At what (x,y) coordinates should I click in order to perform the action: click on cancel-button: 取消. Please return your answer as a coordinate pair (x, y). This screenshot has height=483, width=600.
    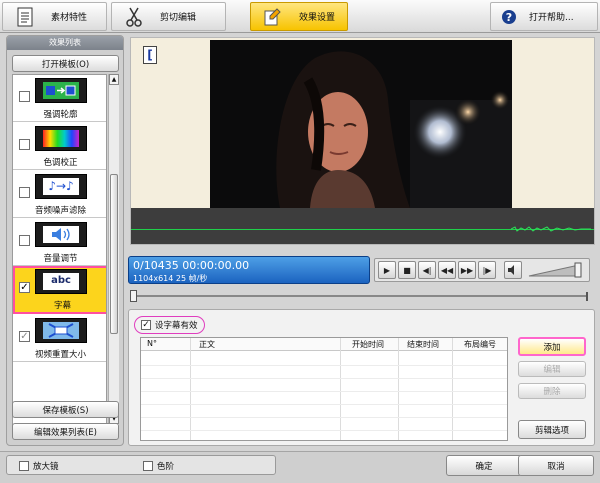
    Looking at the image, I should click on (556, 465).